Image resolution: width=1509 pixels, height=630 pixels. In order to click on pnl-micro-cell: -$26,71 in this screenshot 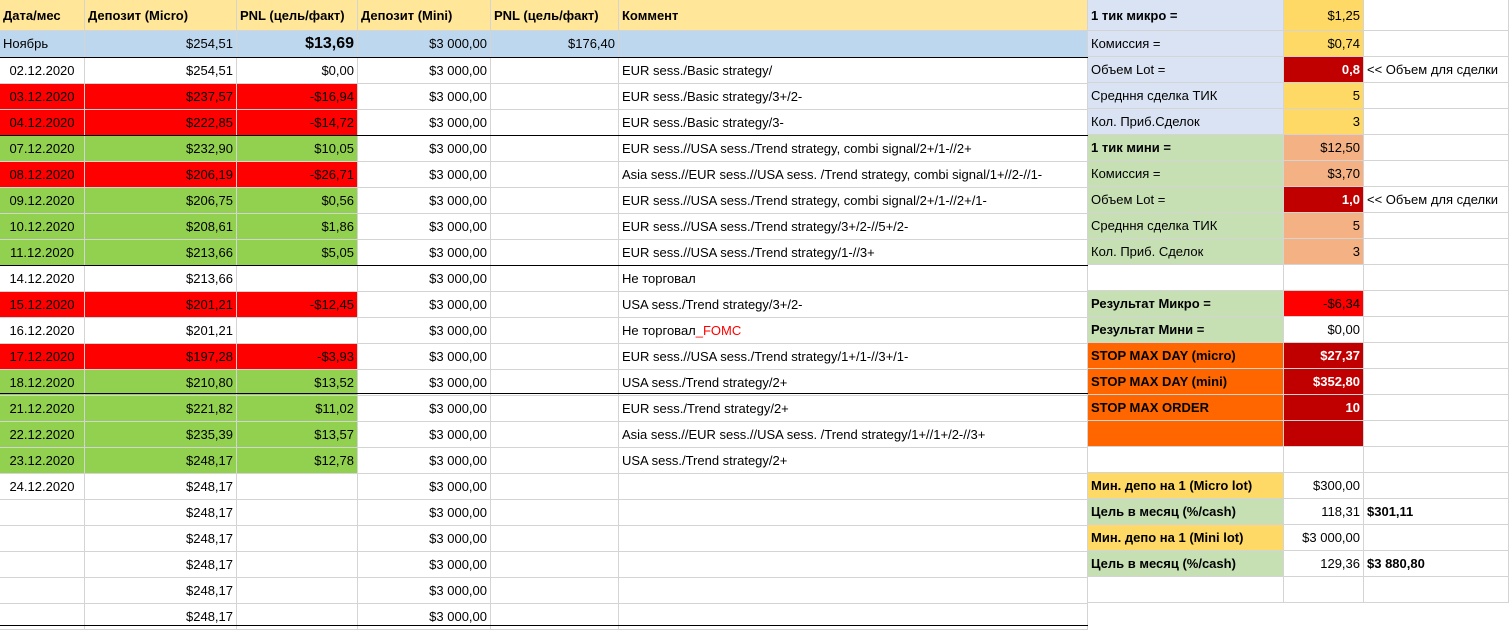, I will do `click(297, 175)`.